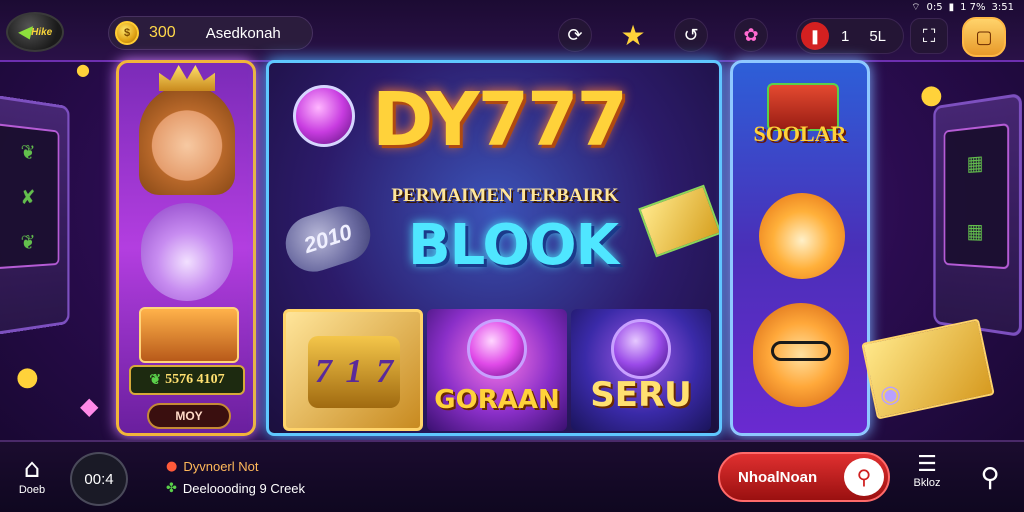 The width and height of the screenshot is (1024, 512). What do you see at coordinates (32, 469) in the screenshot?
I see `home-icon: ⌂` at bounding box center [32, 469].